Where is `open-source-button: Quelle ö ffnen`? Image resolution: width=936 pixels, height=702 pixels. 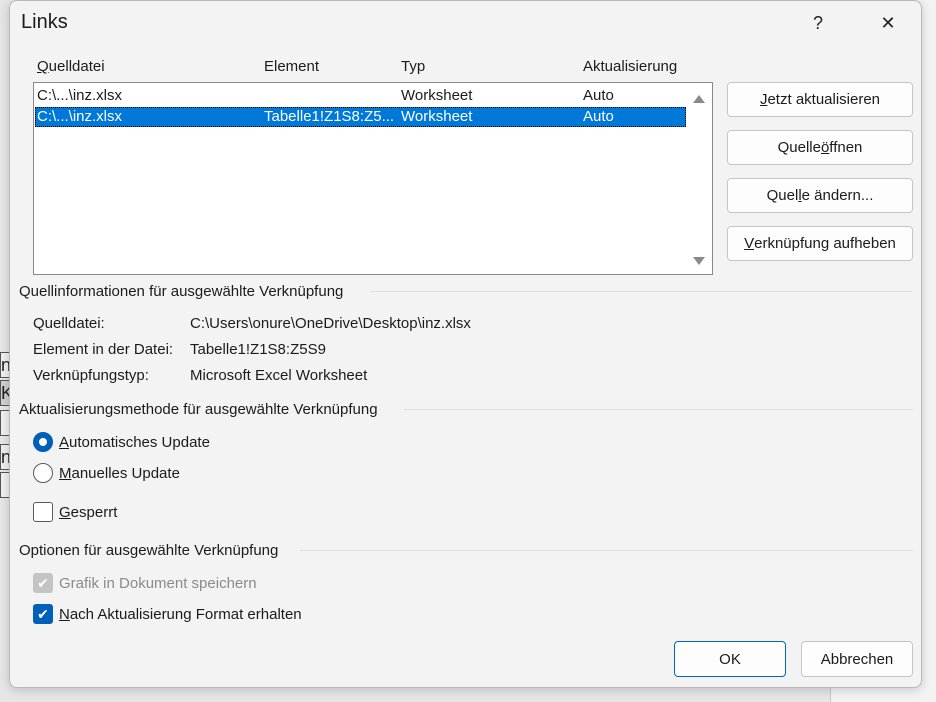 open-source-button: Quelle ö ffnen is located at coordinates (820, 147).